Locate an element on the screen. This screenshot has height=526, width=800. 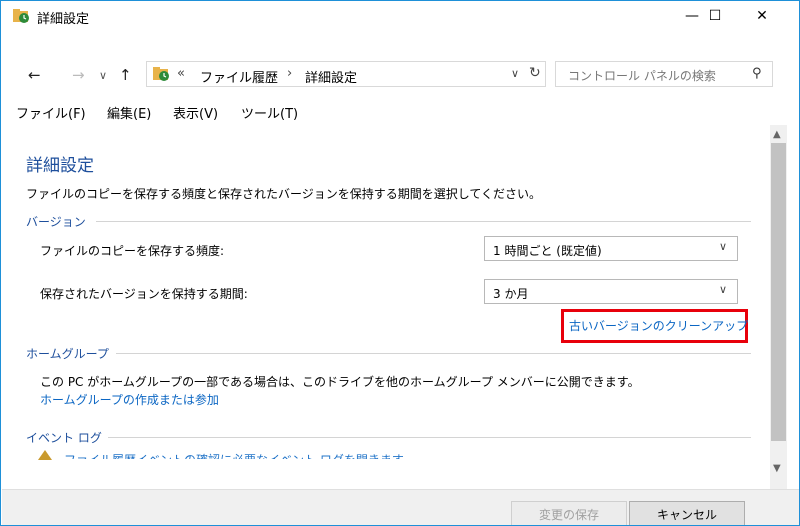
address-bar: « ファイル履歴 › 詳細設定 ∨ ↻ is located at coordinates (346, 74).